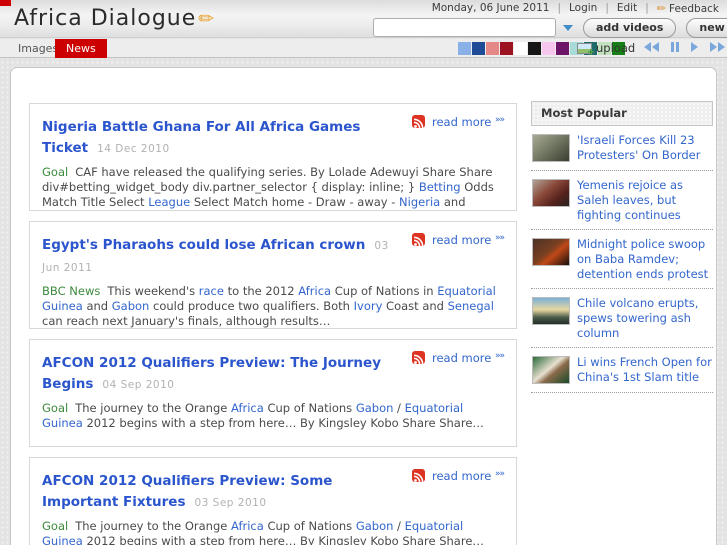 The height and width of the screenshot is (545, 727). I want to click on pause-icon, so click(675, 47).